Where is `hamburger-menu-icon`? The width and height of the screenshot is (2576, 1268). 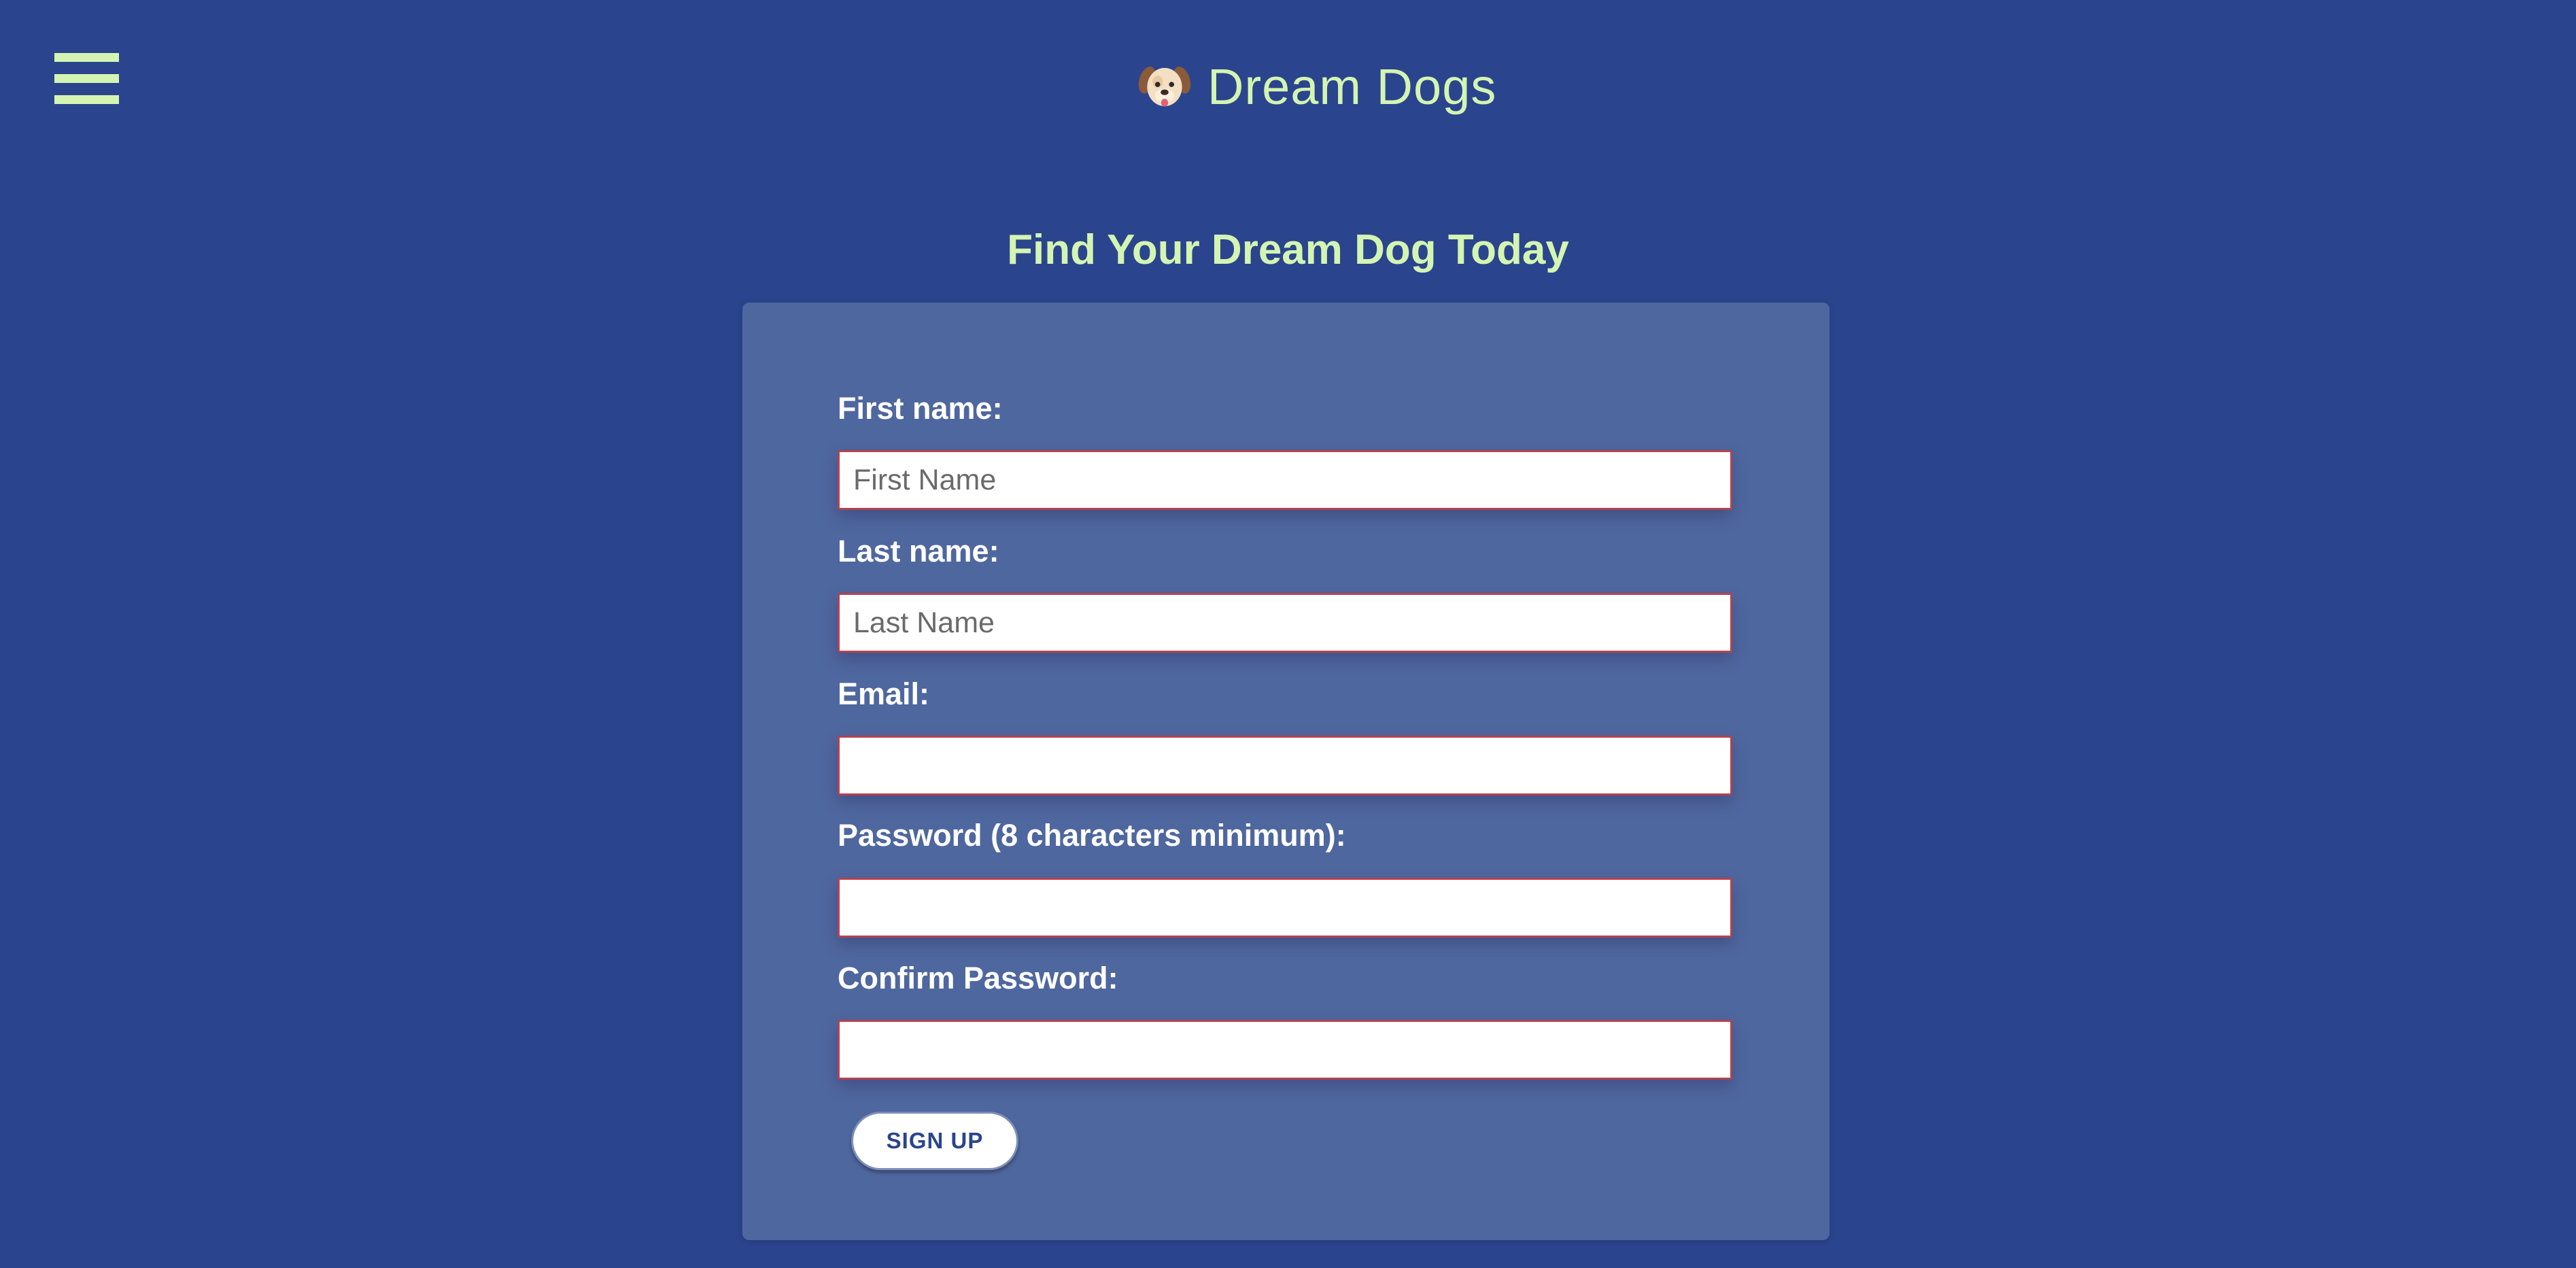
hamburger-menu-icon is located at coordinates (86, 78).